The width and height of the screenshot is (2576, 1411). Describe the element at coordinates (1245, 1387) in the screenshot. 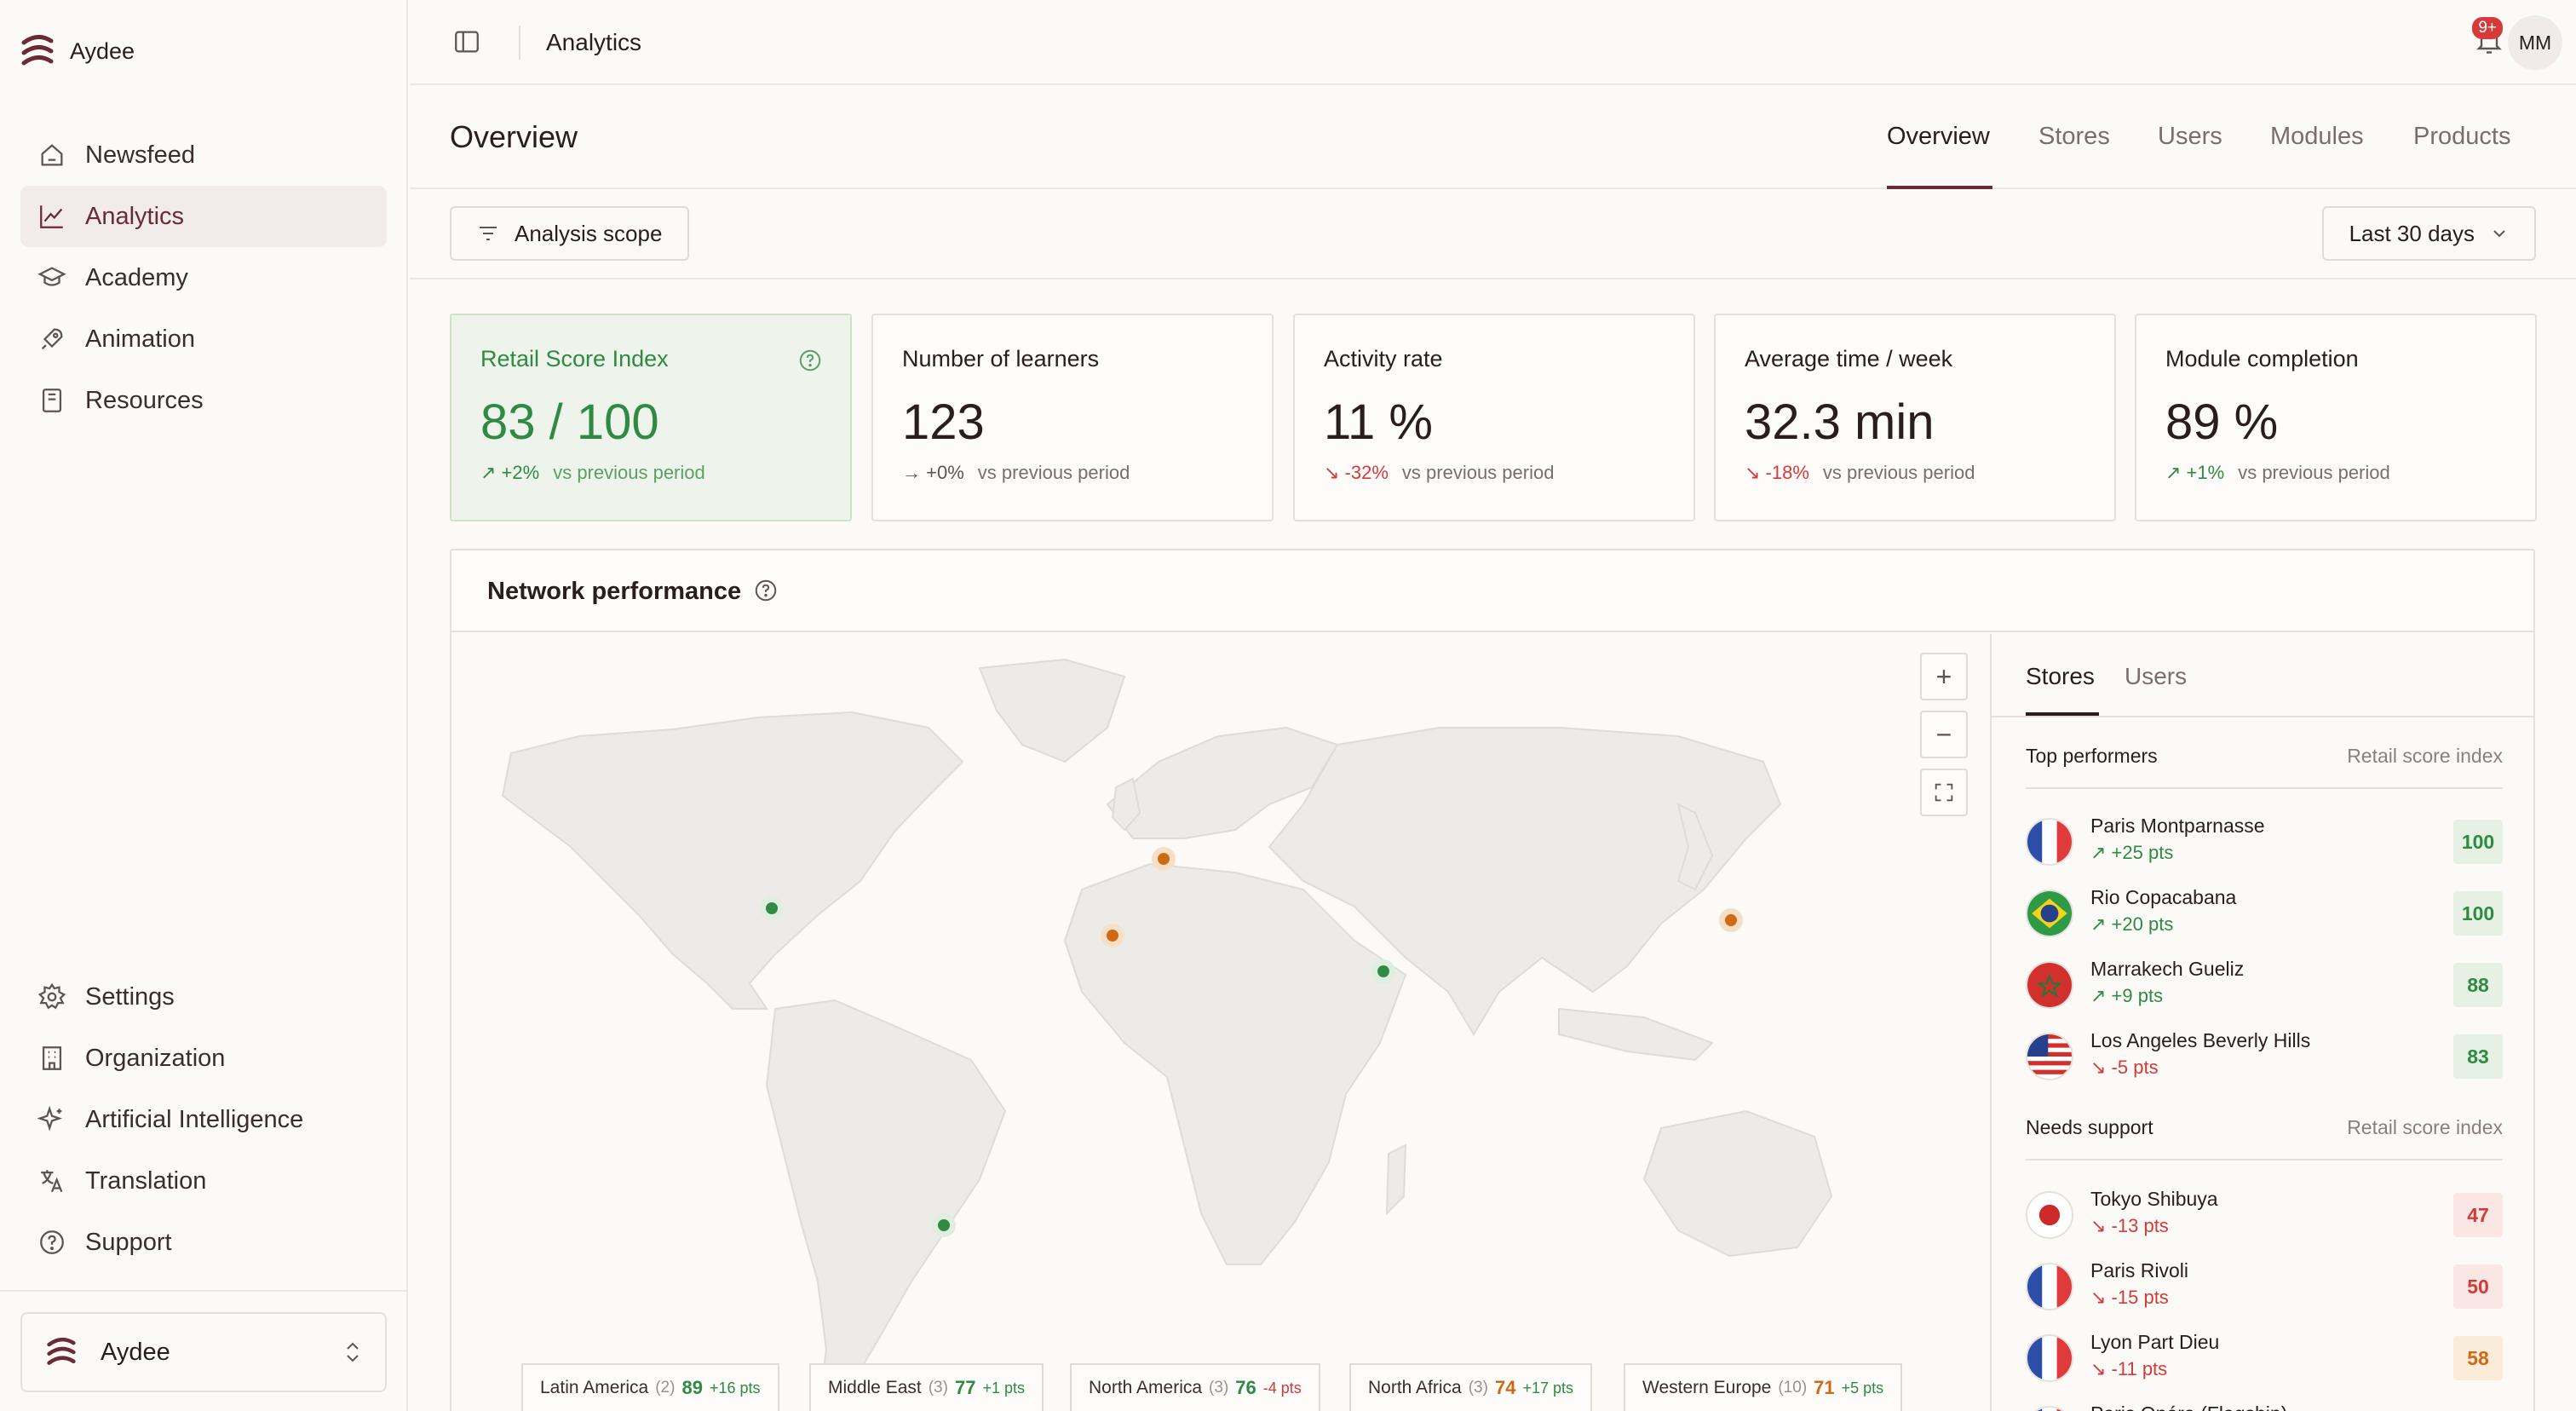

I see `region-score: 76` at that location.